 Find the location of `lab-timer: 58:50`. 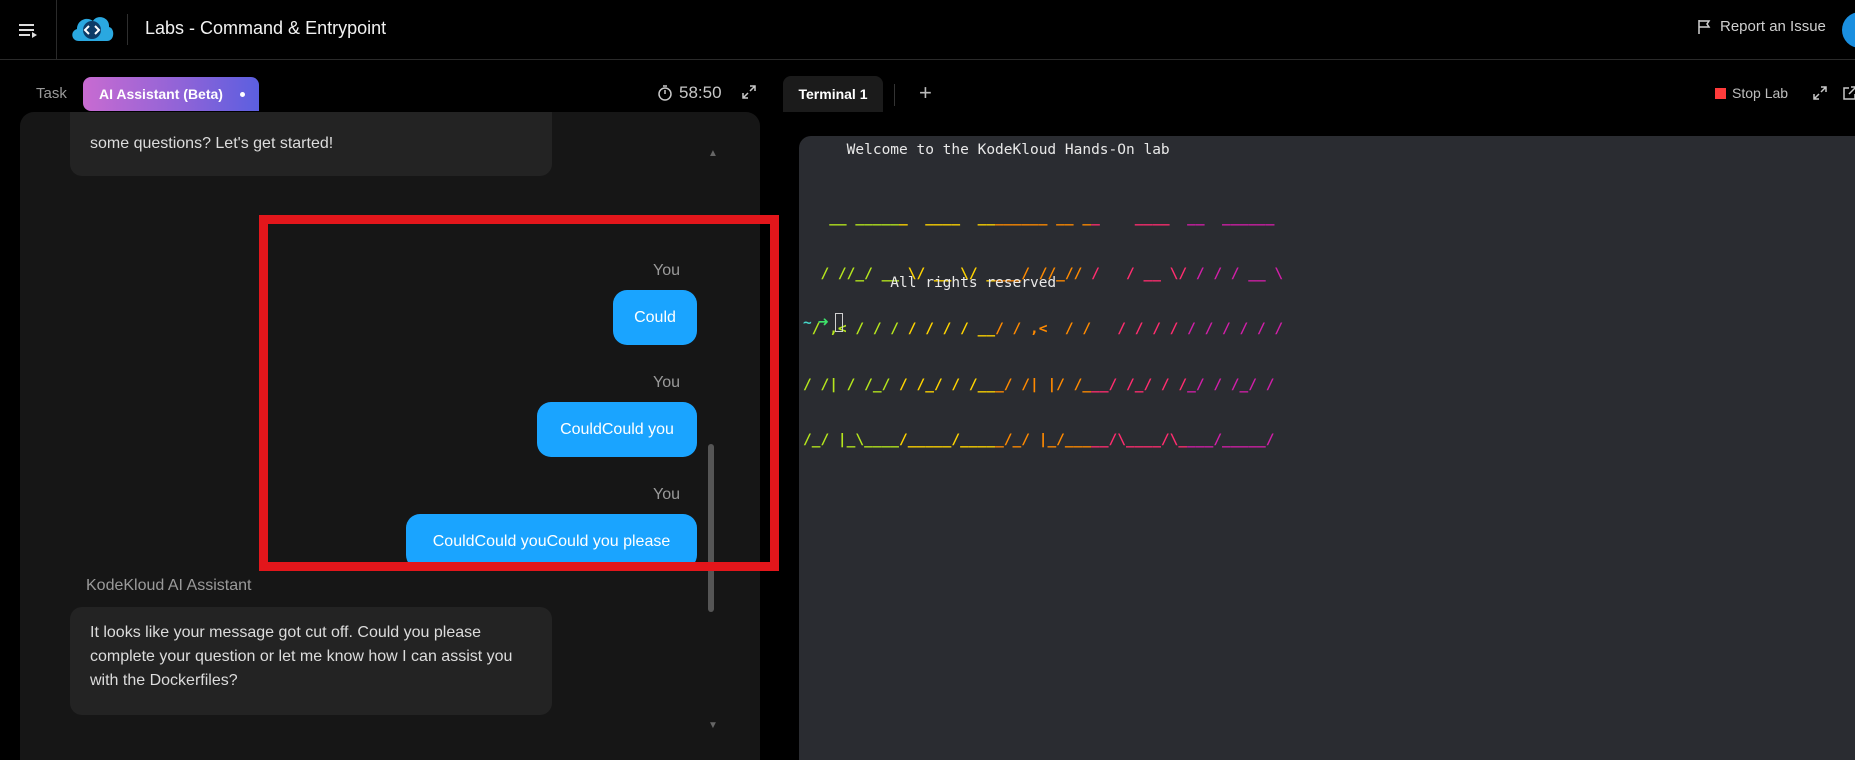

lab-timer: 58:50 is located at coordinates (689, 93).